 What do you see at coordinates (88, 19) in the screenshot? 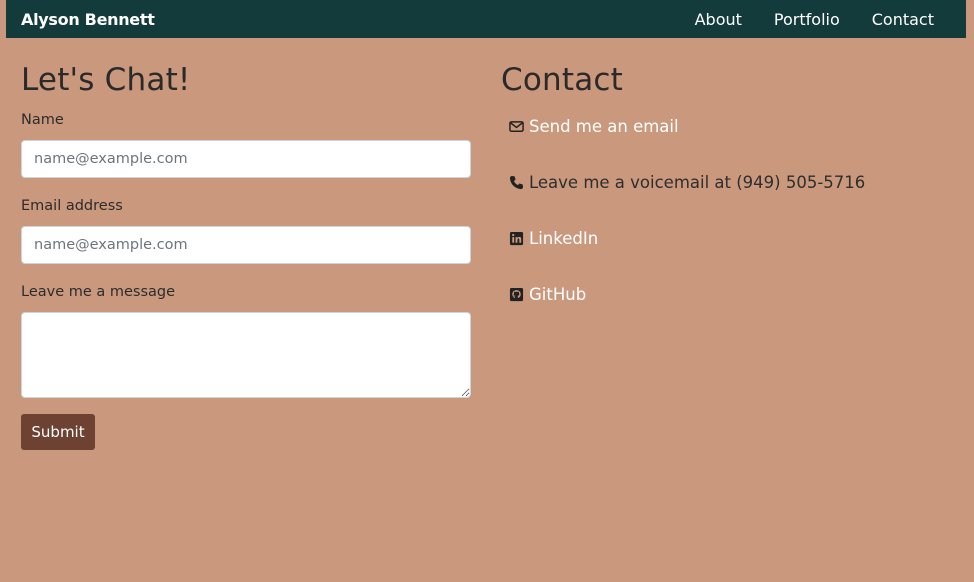
I see `brand-link: Alyson Bennett` at bounding box center [88, 19].